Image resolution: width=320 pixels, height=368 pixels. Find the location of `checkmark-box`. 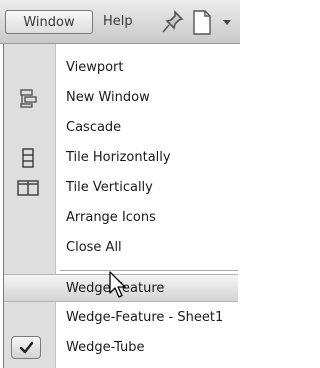

checkmark-box is located at coordinates (26, 347).